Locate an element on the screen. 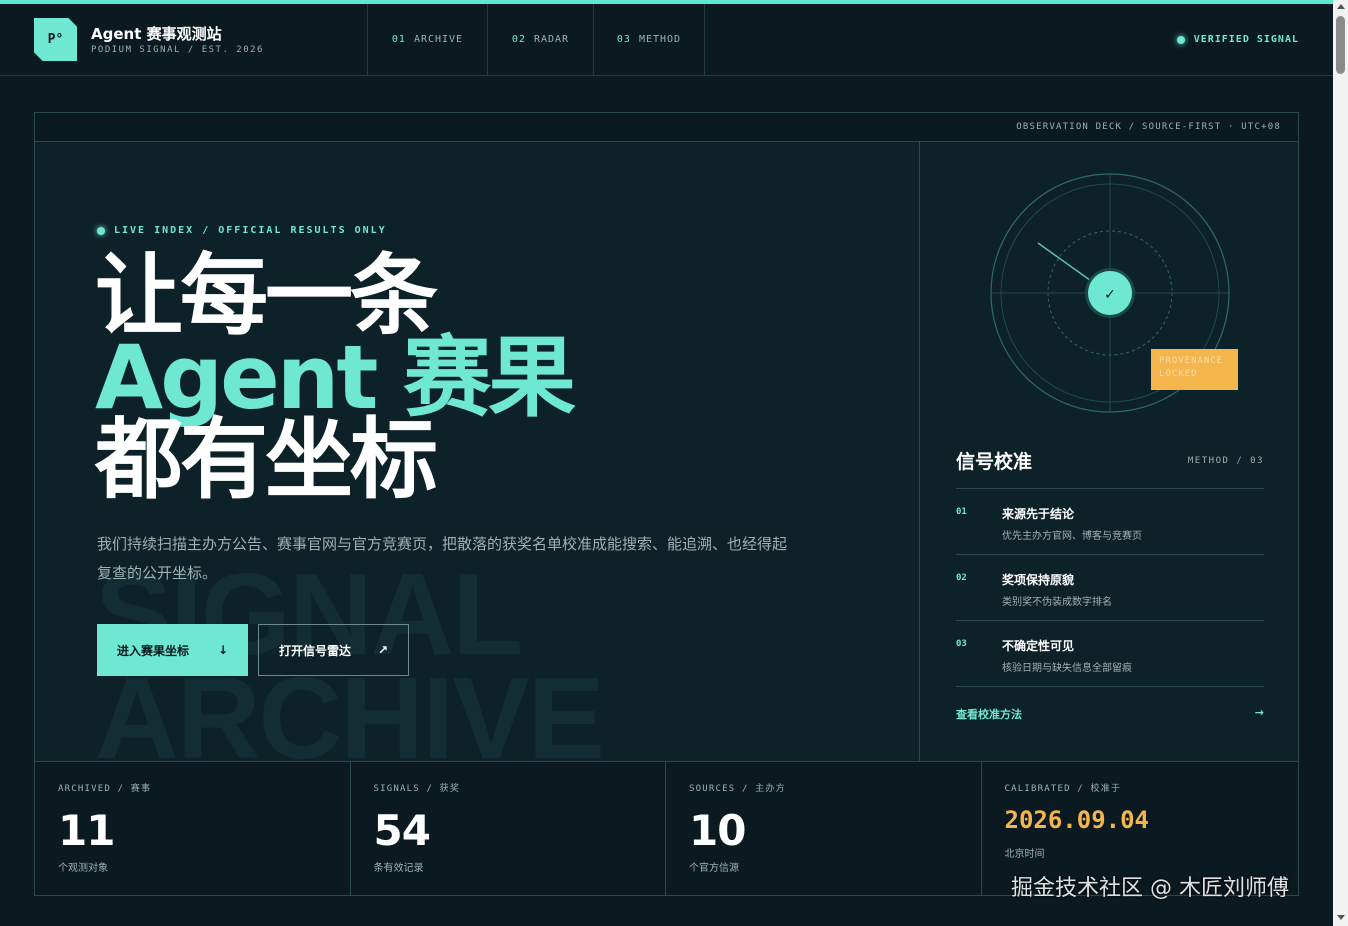 The height and width of the screenshot is (926, 1348). item-description: 优先主办方官网、博客与竞赛页 is located at coordinates (1072, 536).